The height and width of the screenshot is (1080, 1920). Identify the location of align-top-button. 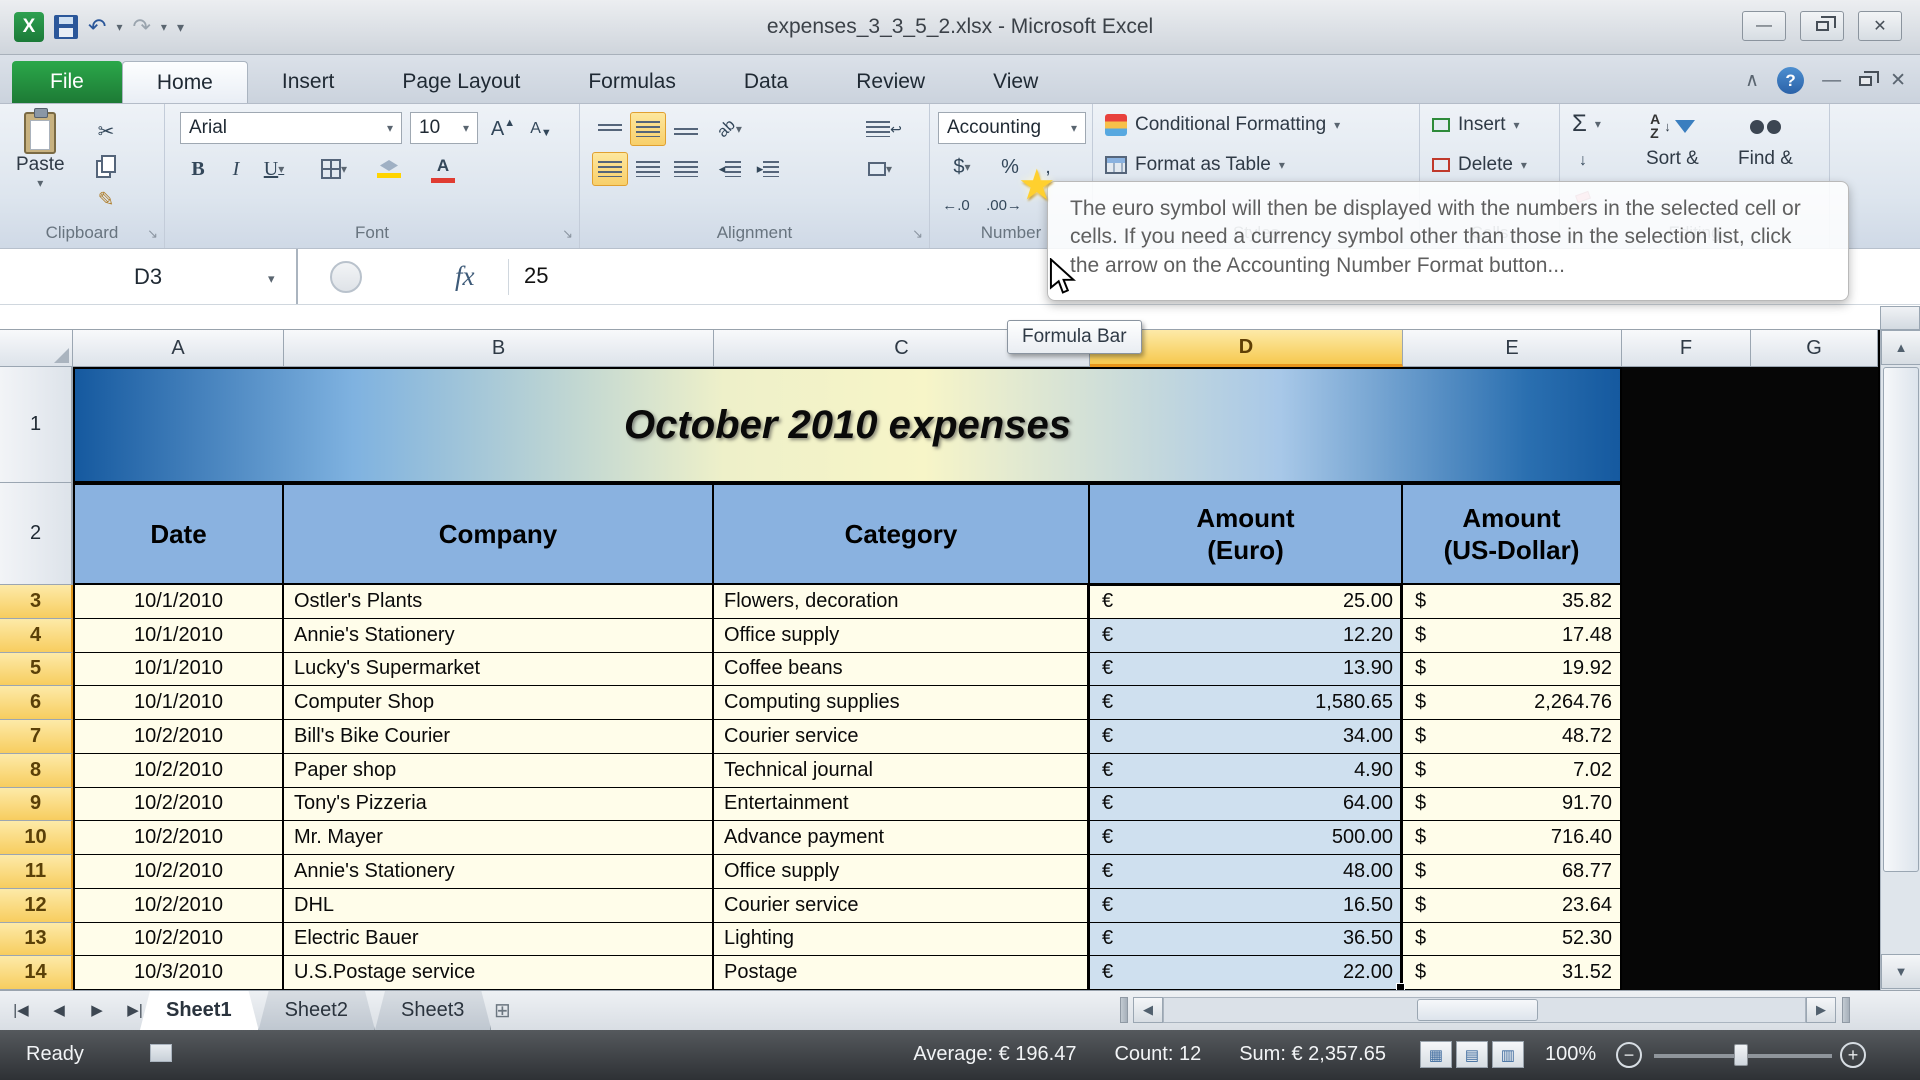
(610, 129).